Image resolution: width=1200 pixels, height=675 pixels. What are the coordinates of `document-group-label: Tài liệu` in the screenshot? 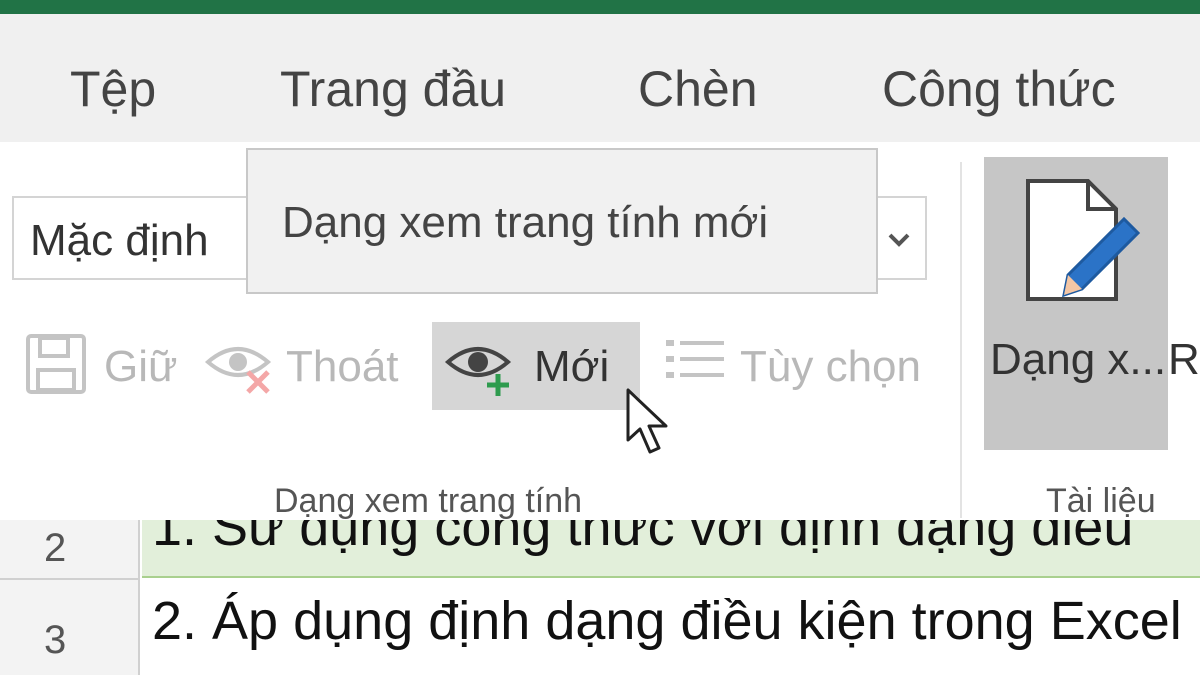 It's located at (1101, 501).